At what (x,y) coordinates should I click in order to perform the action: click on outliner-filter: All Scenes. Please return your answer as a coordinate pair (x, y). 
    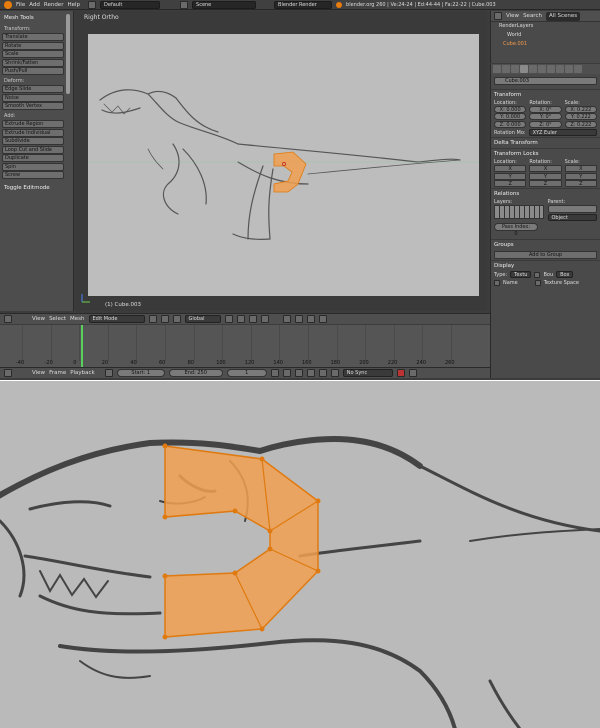
    Looking at the image, I should click on (563, 16).